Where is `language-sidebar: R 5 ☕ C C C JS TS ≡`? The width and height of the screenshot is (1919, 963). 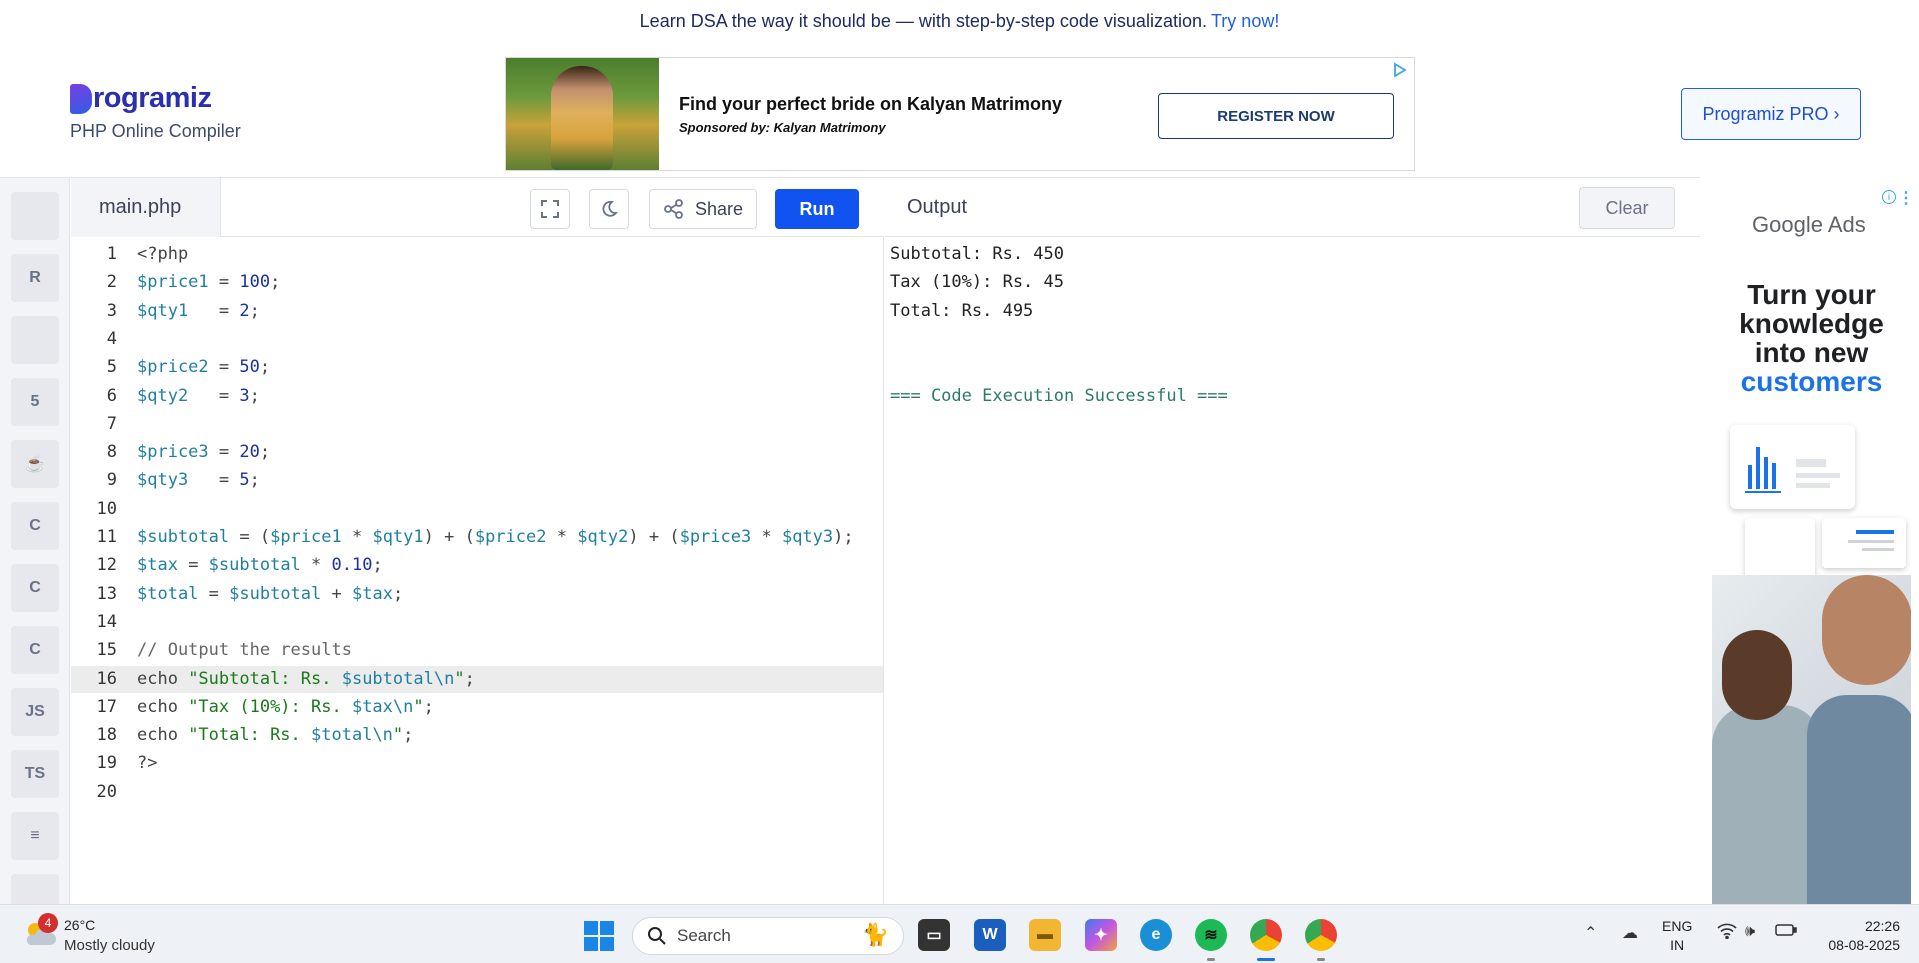 language-sidebar: R 5 ☕ C C C JS TS ≡ is located at coordinates (35, 550).